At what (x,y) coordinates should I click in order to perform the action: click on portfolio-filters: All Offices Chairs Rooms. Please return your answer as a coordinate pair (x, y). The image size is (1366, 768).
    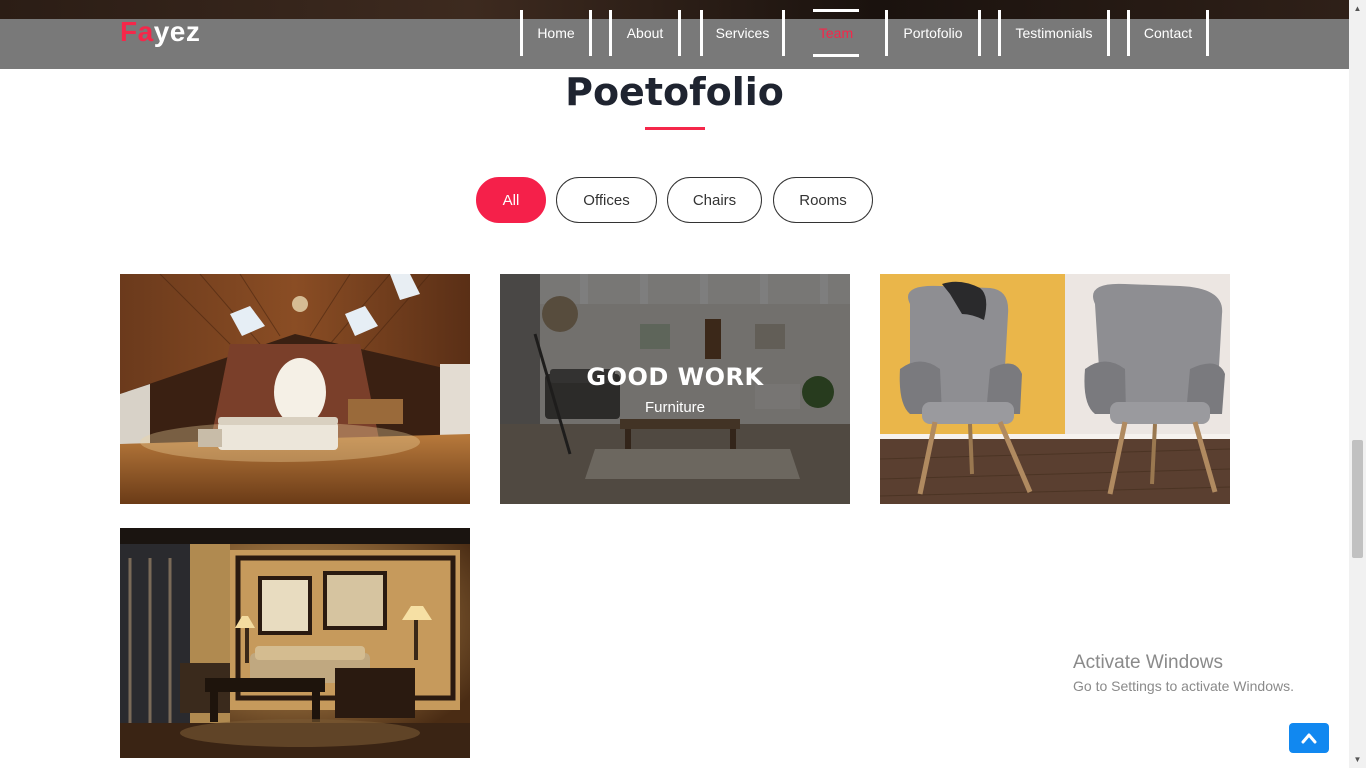
    Looking at the image, I should click on (674, 200).